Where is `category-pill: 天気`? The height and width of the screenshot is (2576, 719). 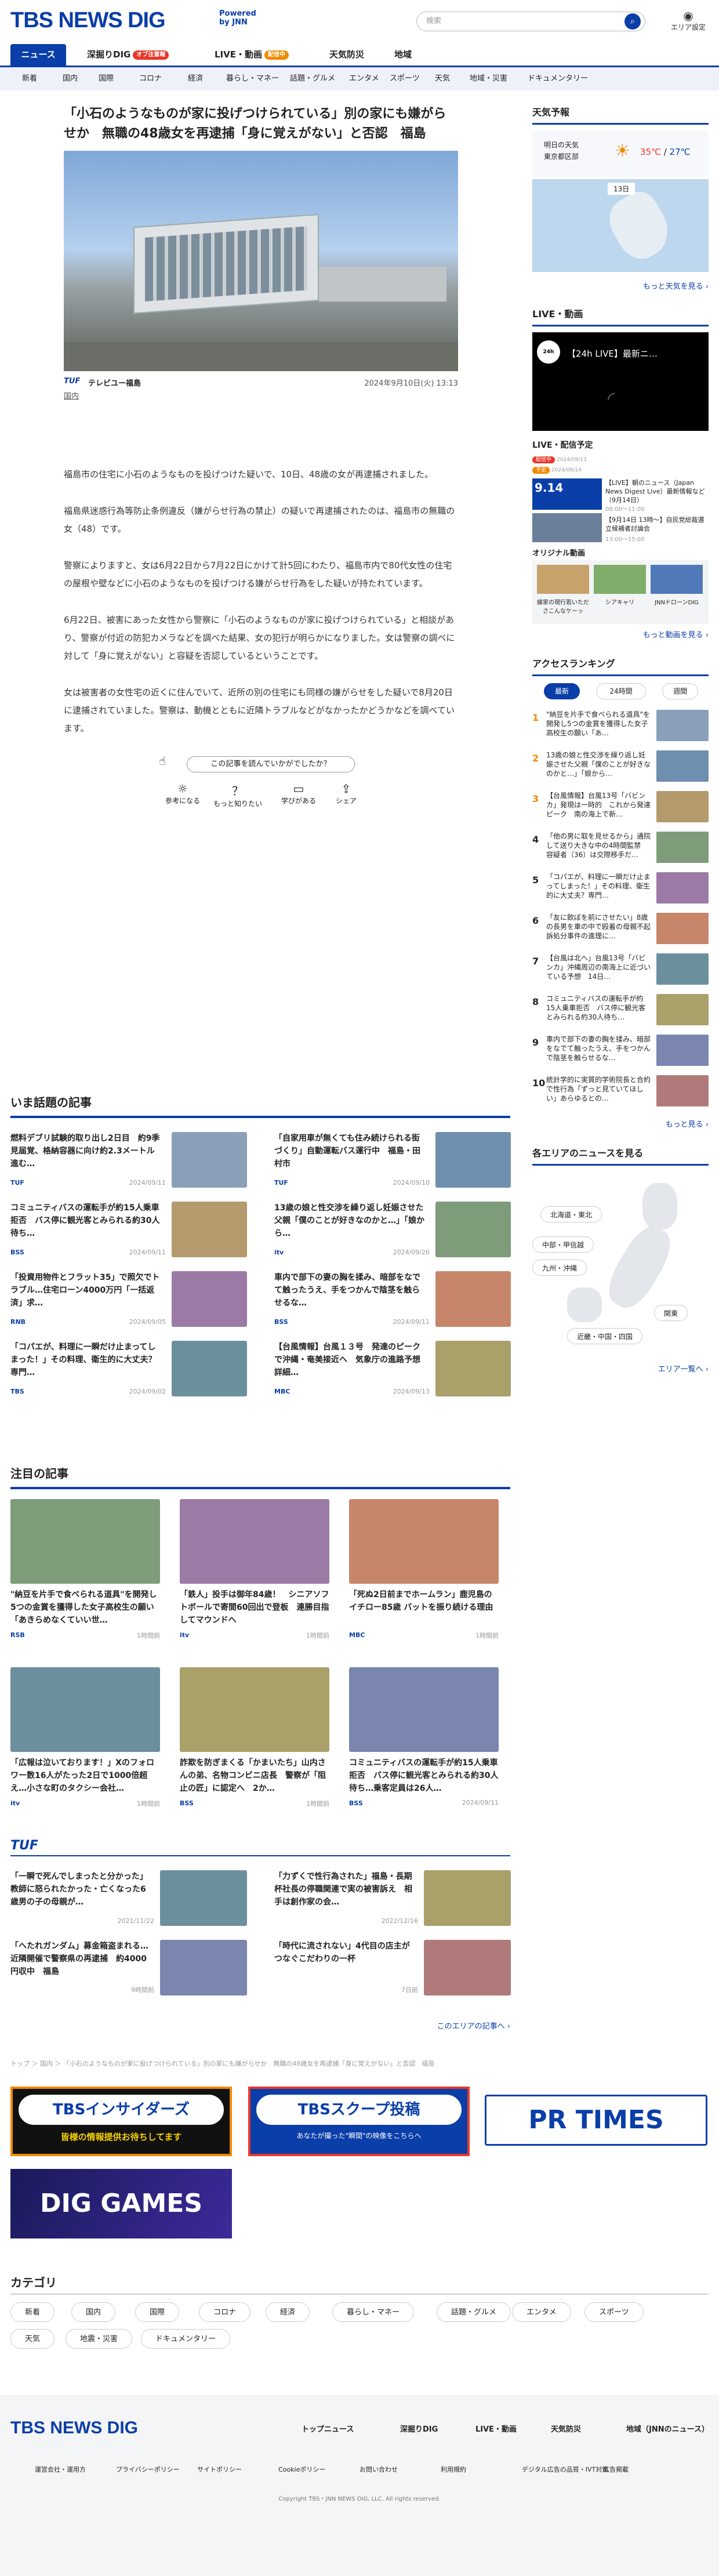 category-pill: 天気 is located at coordinates (32, 2339).